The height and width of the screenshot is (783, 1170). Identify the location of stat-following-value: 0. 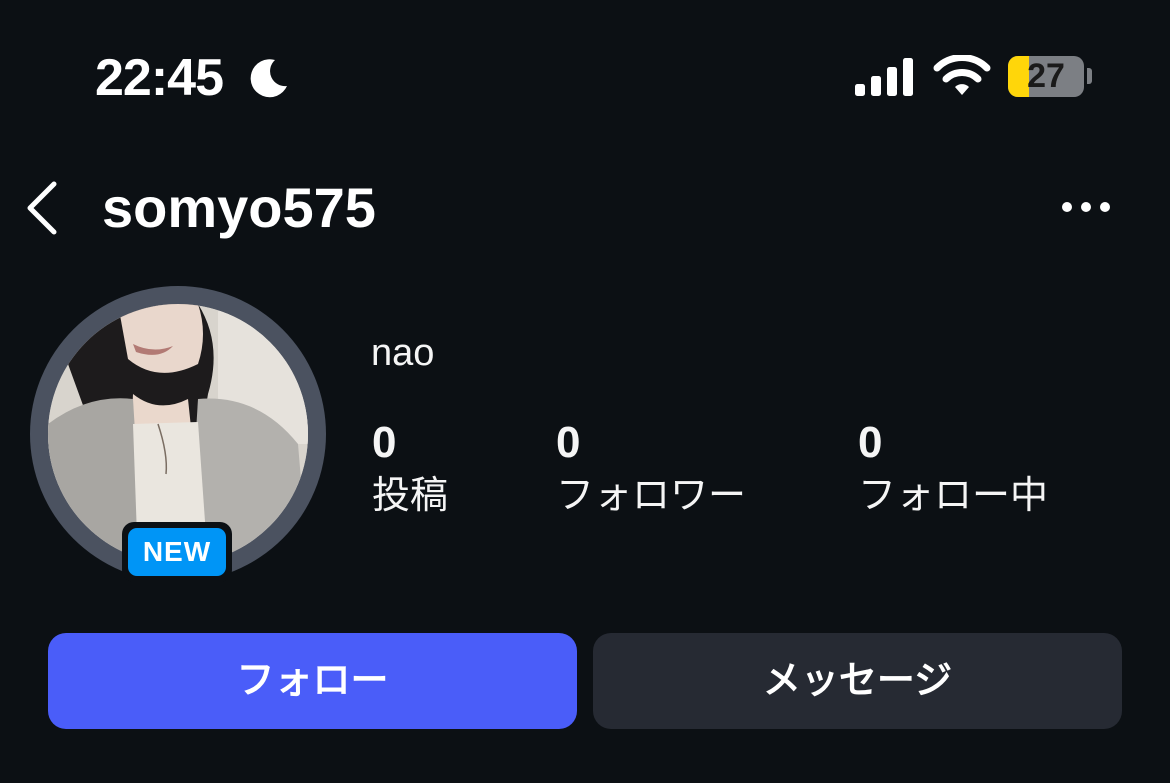
(870, 442).